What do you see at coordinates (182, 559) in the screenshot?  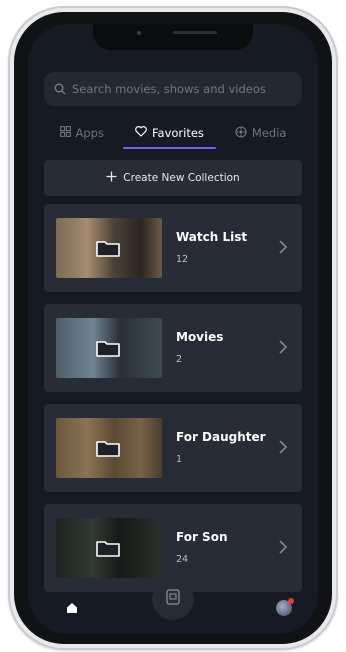 I see `collection-count: 24` at bounding box center [182, 559].